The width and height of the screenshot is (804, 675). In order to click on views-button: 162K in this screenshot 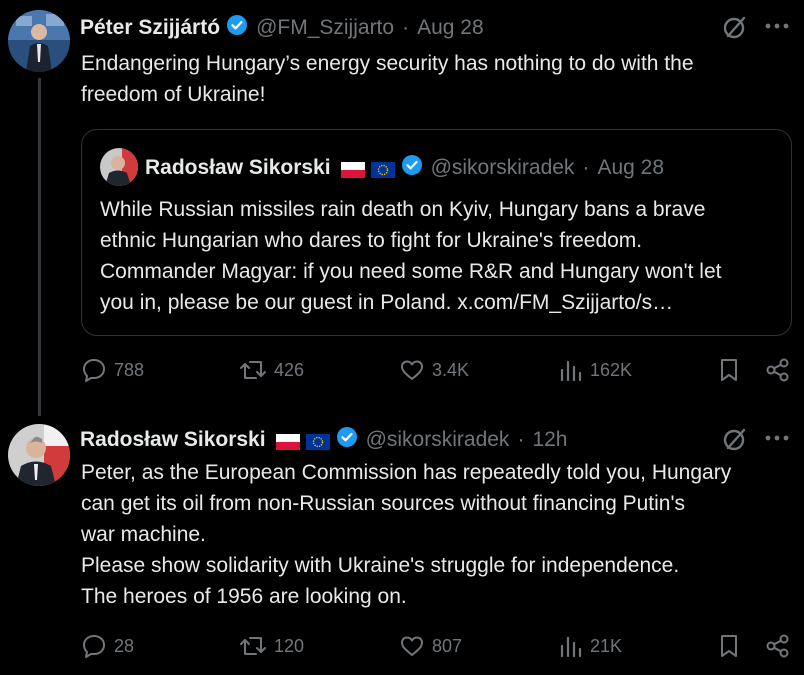, I will do `click(595, 370)`.